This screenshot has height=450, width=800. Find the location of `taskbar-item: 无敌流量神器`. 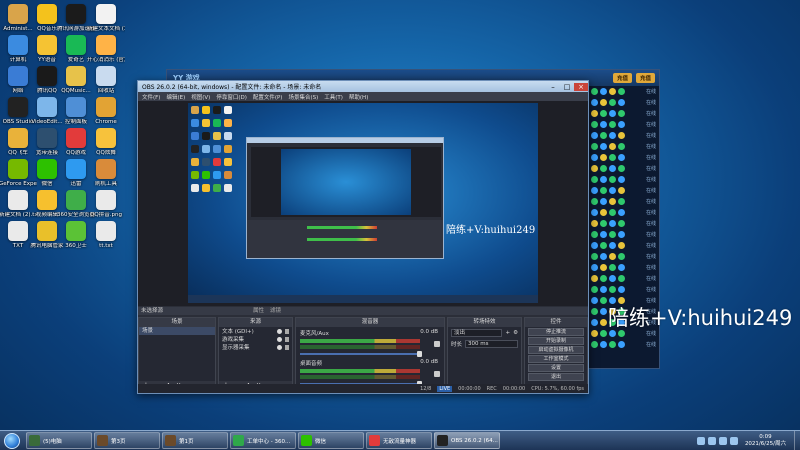

taskbar-item: 无敌流量神器 is located at coordinates (399, 440).